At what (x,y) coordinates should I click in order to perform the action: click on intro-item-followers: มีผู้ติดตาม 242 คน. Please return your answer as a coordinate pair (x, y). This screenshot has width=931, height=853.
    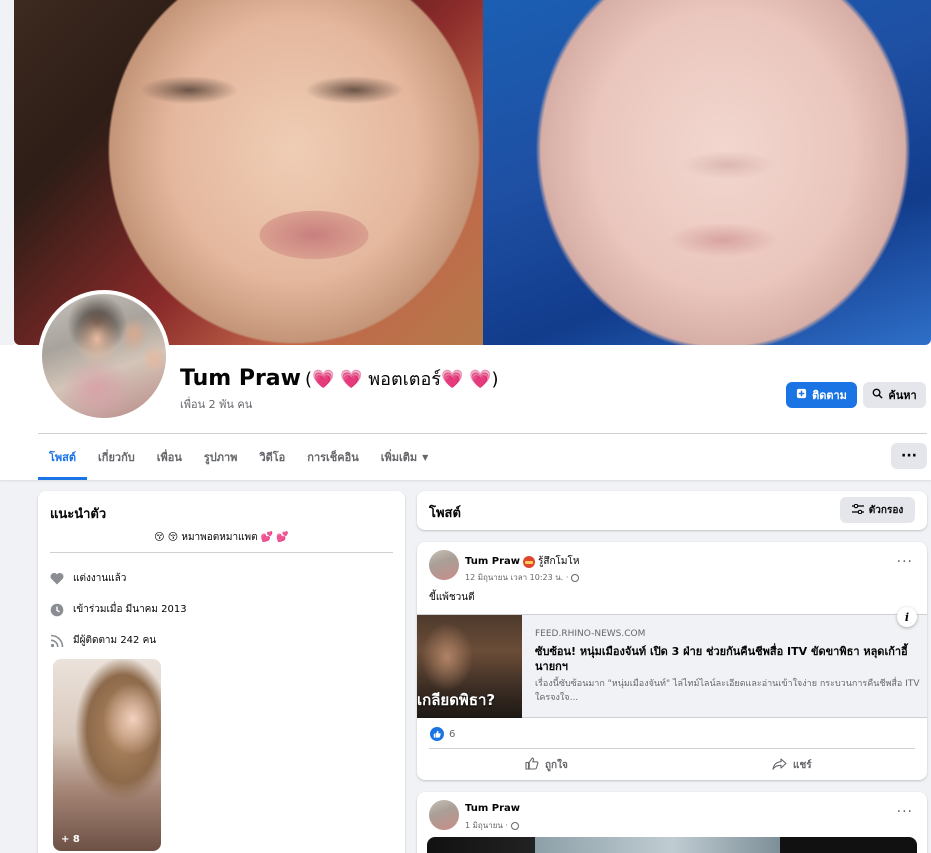
    Looking at the image, I should click on (103, 640).